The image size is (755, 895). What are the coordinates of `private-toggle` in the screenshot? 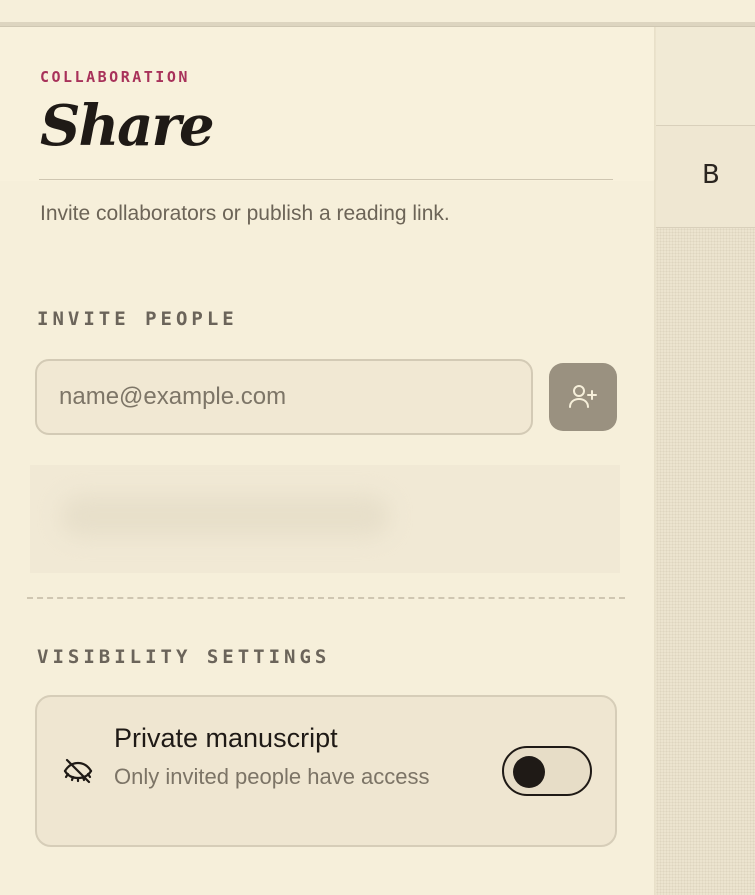 It's located at (547, 771).